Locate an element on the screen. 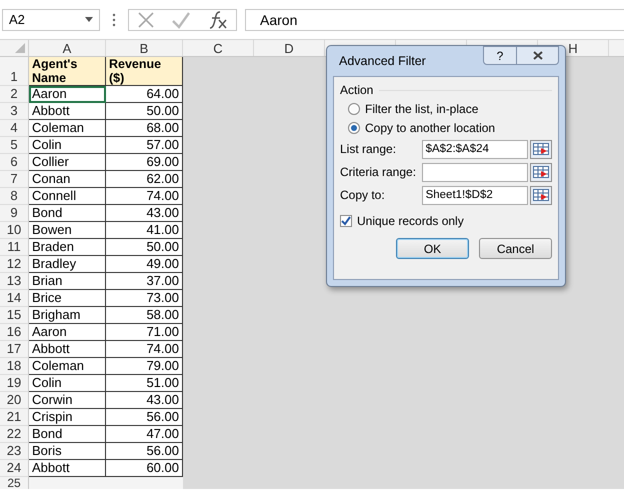  row-header: 16 is located at coordinates (14, 332).